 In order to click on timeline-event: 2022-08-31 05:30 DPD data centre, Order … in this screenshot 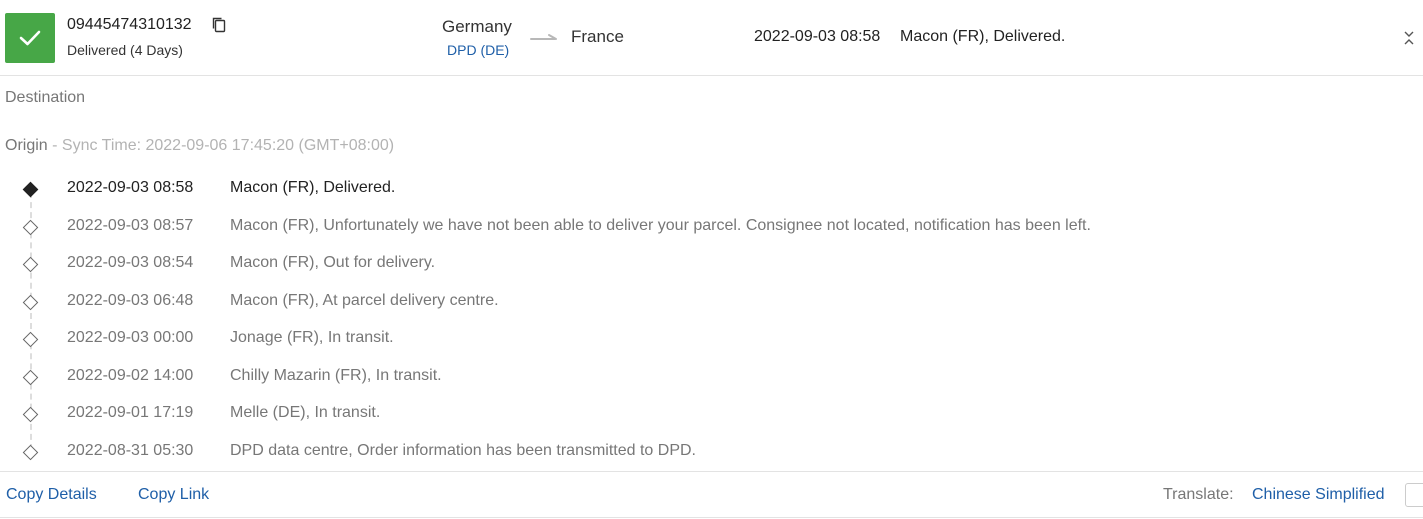, I will do `click(650, 454)`.